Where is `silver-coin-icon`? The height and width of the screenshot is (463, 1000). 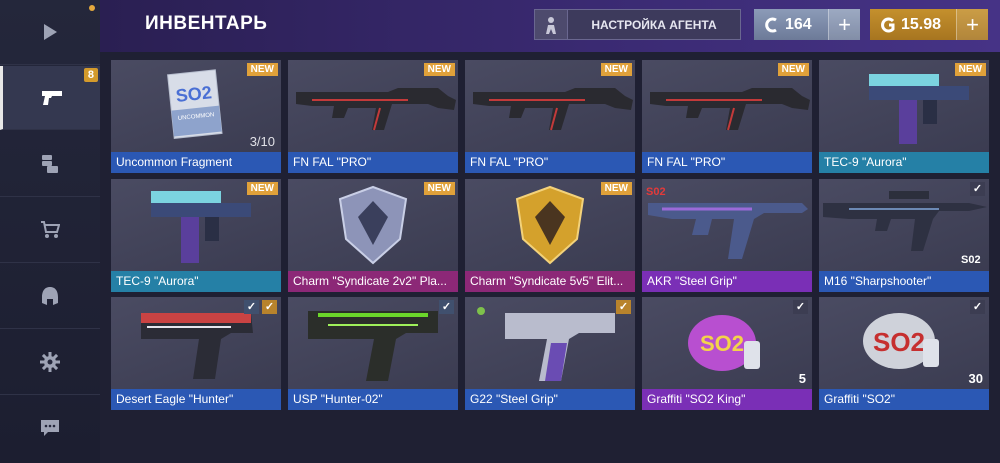
silver-coin-icon is located at coordinates (771, 24).